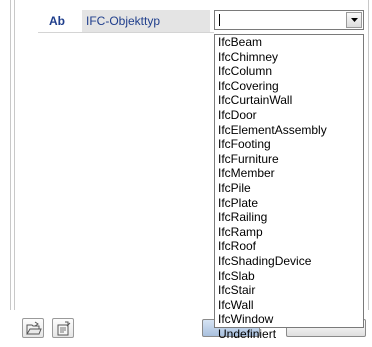 The height and width of the screenshot is (347, 372). Describe the element at coordinates (289, 203) in the screenshot. I see `dropdown-option: IfcPlate` at that location.